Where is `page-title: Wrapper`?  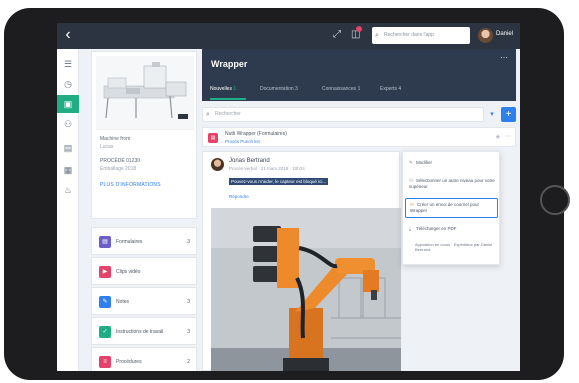 page-title: Wrapper is located at coordinates (229, 64).